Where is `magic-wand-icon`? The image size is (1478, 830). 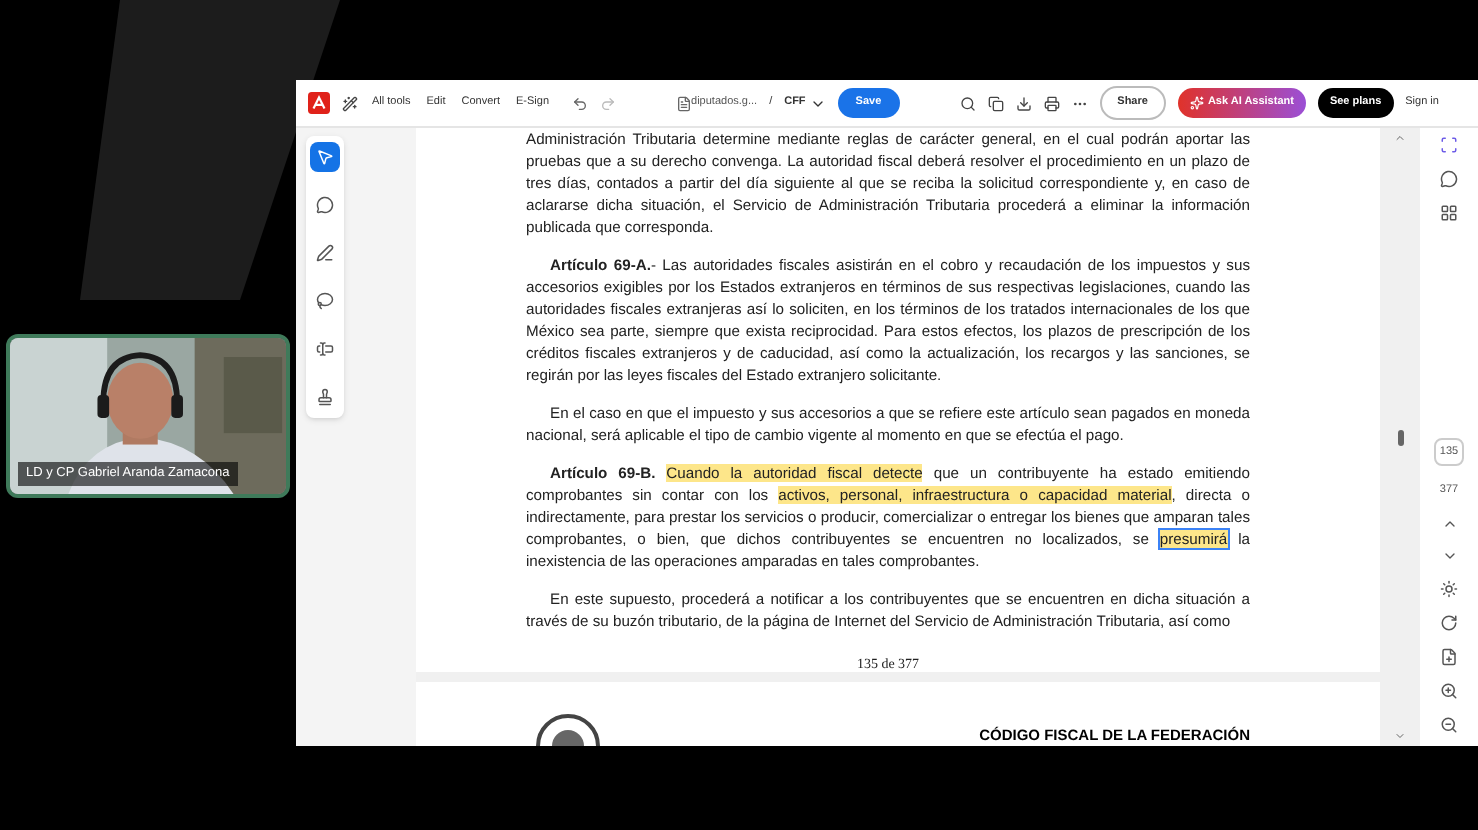 magic-wand-icon is located at coordinates (350, 103).